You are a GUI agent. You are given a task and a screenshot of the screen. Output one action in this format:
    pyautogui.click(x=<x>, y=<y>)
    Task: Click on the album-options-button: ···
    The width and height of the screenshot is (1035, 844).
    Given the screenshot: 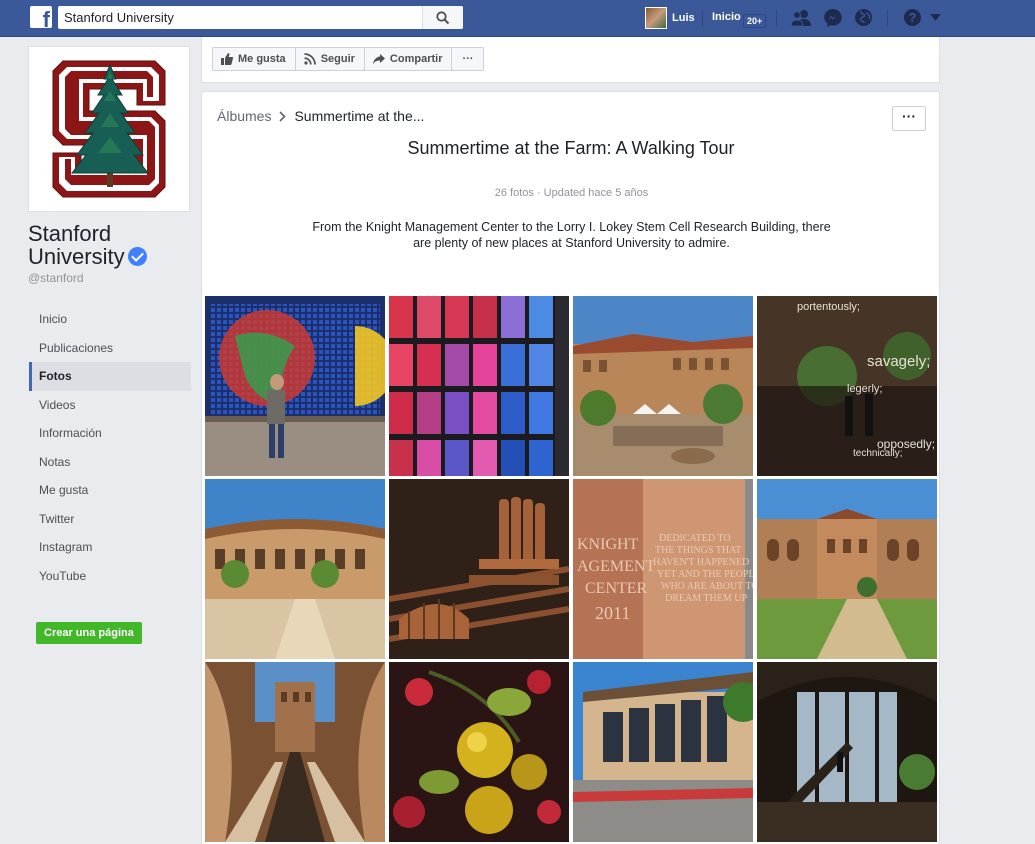 What is the action you would take?
    pyautogui.click(x=909, y=118)
    